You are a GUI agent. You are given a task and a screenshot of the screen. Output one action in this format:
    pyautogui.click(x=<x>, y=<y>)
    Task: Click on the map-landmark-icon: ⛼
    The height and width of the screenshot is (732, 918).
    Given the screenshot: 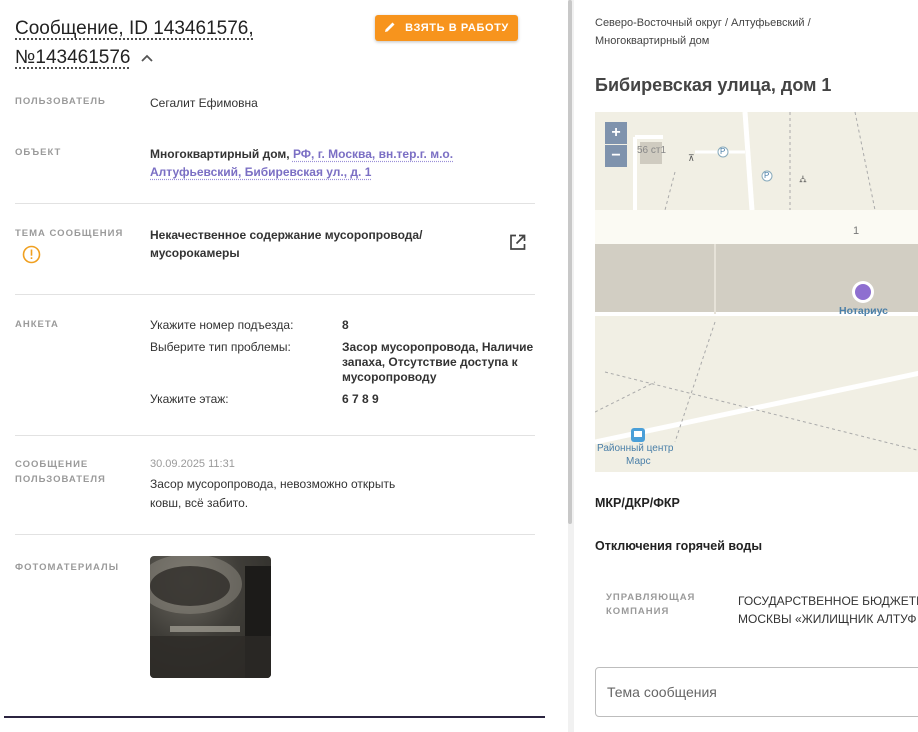 What is the action you would take?
    pyautogui.click(x=803, y=179)
    